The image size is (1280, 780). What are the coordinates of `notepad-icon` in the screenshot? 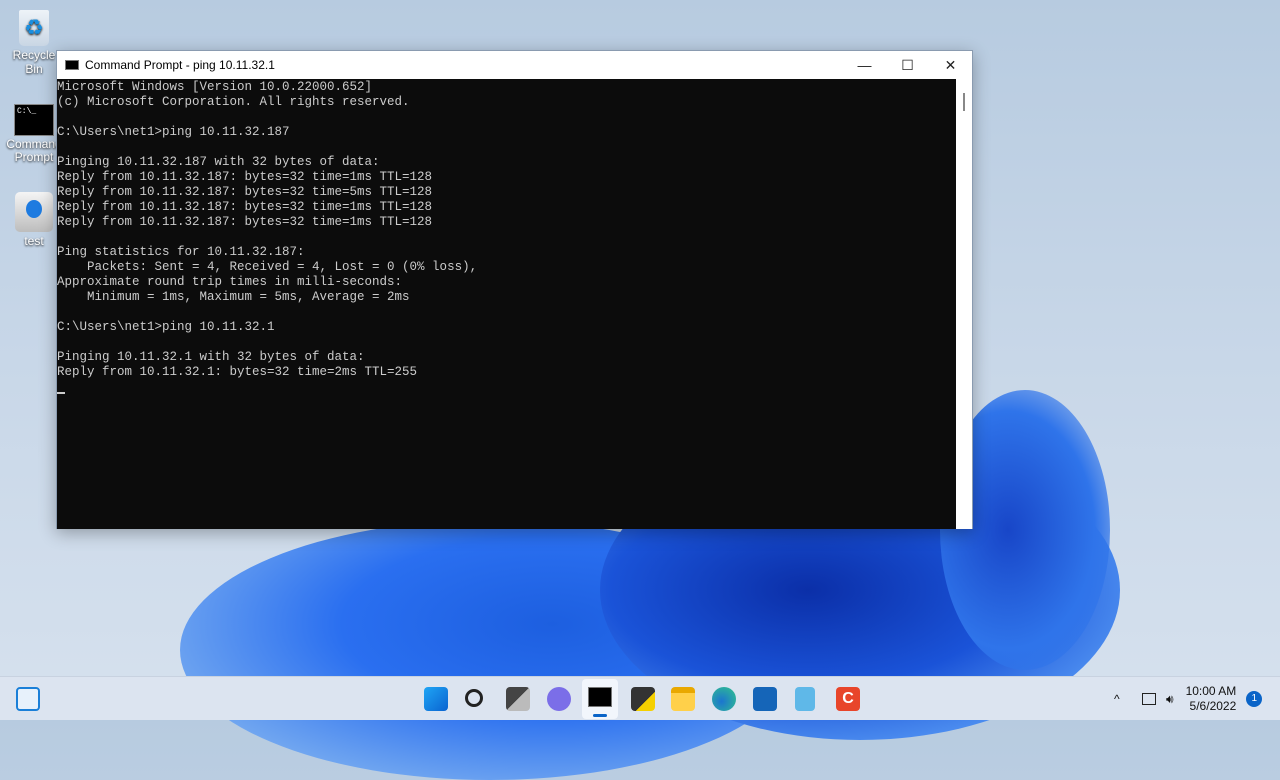 It's located at (805, 699).